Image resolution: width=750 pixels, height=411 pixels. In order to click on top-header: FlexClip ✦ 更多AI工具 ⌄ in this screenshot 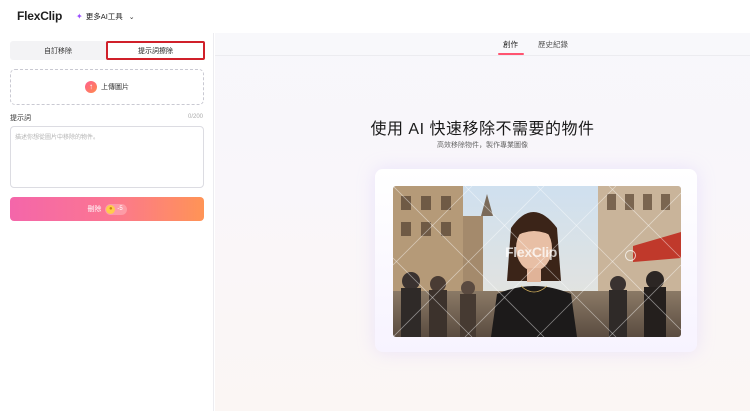, I will do `click(375, 16)`.